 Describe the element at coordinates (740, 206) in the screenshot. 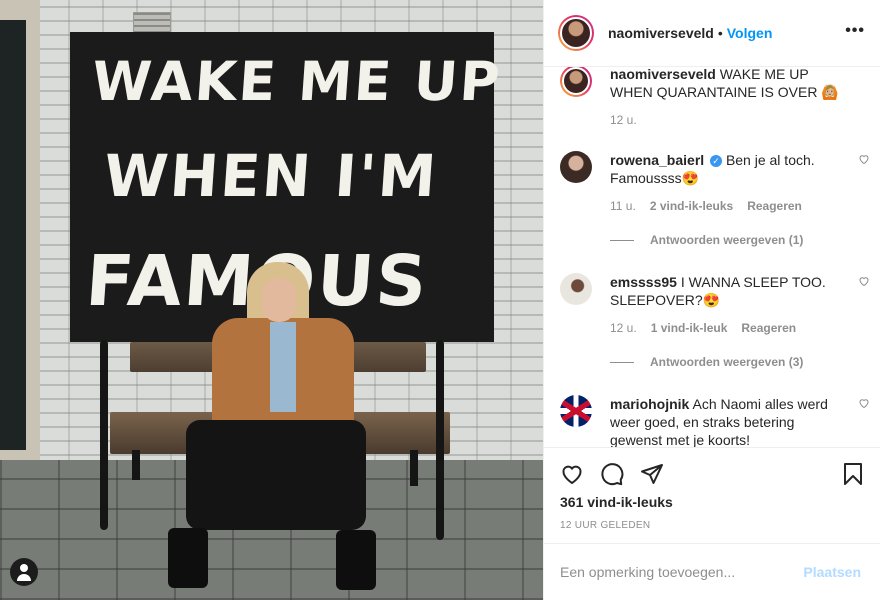

I see `comment-meta: 11 u. 2 vind-ik-leuks Reageren` at that location.